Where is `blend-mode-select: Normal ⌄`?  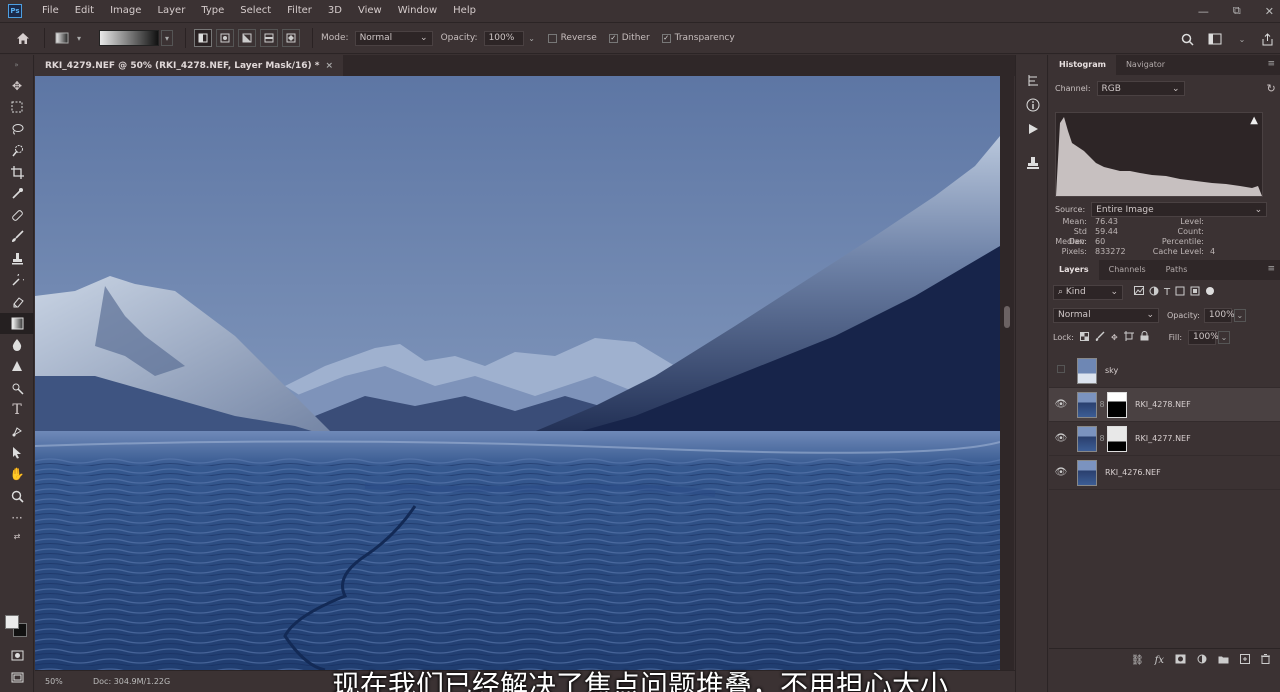 blend-mode-select: Normal ⌄ is located at coordinates (1106, 315).